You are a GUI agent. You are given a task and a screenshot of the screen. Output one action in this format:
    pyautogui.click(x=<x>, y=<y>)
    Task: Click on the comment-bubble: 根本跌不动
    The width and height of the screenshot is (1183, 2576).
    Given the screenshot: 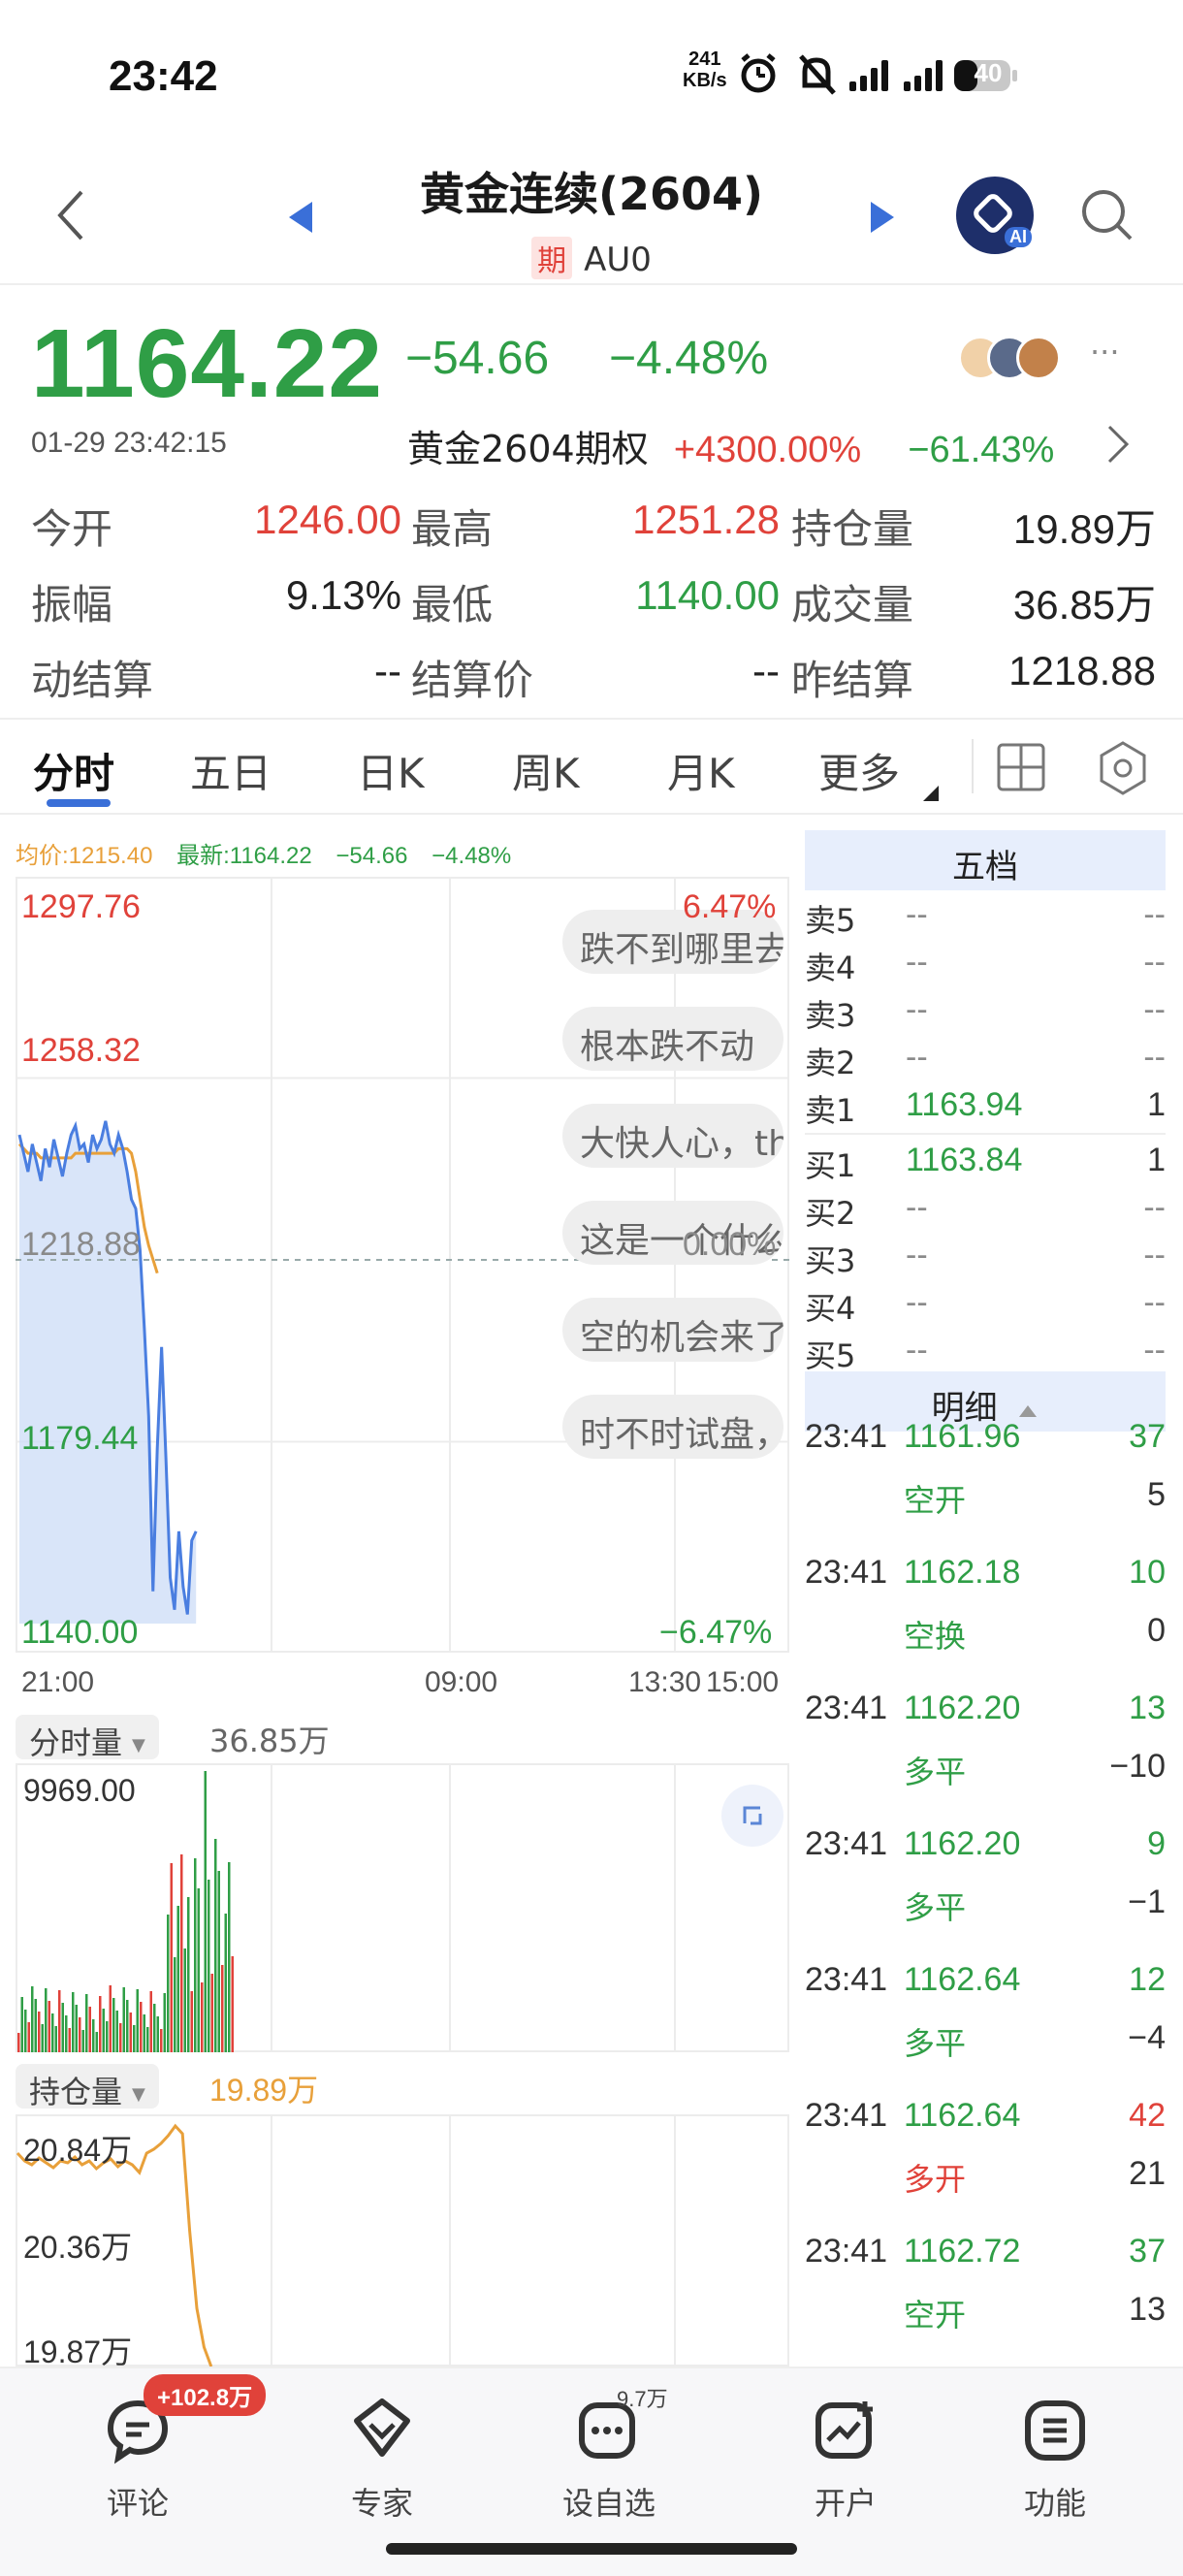 What is the action you would take?
    pyautogui.click(x=672, y=1039)
    